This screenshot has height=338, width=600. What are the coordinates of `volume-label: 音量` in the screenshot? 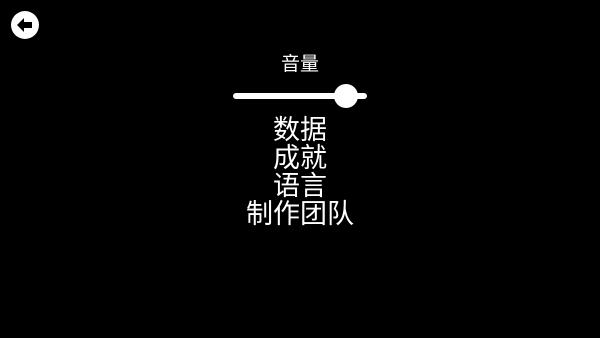 It's located at (299, 64).